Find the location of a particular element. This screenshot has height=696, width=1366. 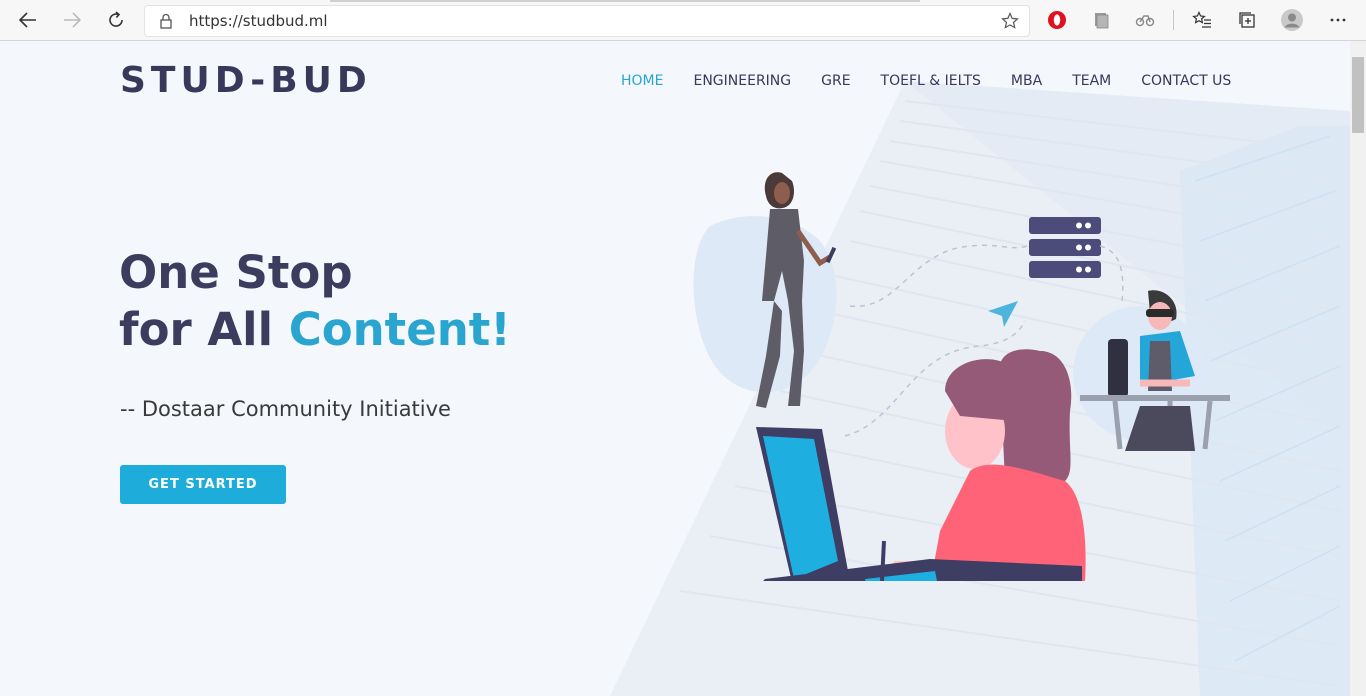

profile-icon is located at coordinates (1292, 20).